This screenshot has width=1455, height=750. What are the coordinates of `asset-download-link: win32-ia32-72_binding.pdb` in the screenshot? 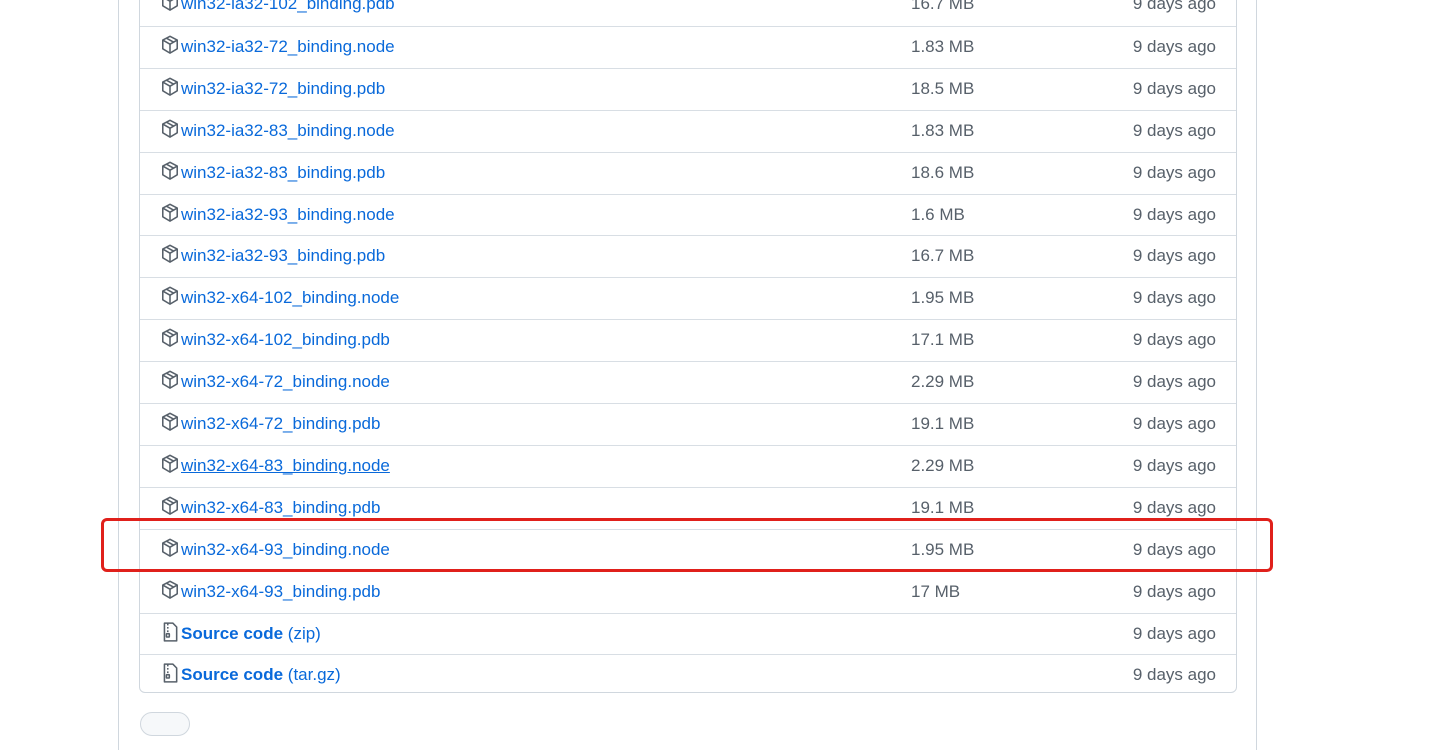 It's located at (283, 89).